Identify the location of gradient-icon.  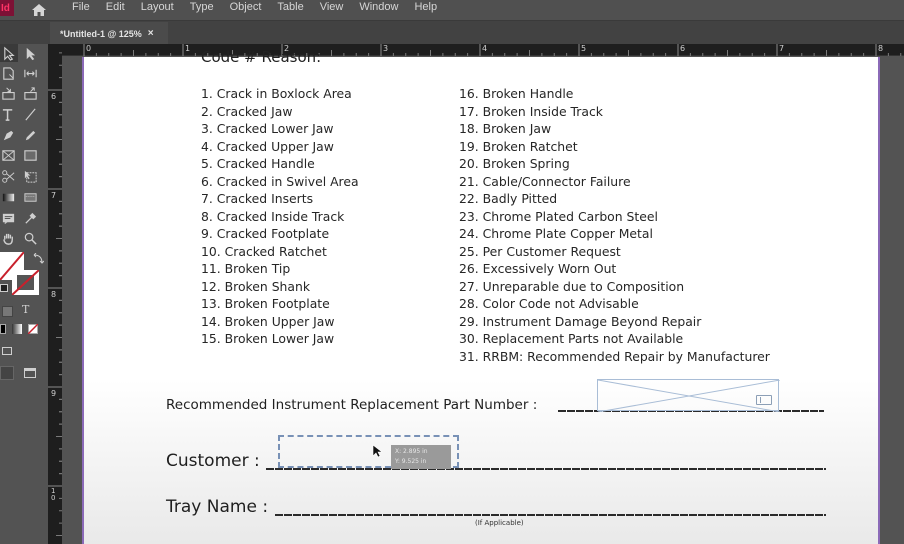
(8, 197).